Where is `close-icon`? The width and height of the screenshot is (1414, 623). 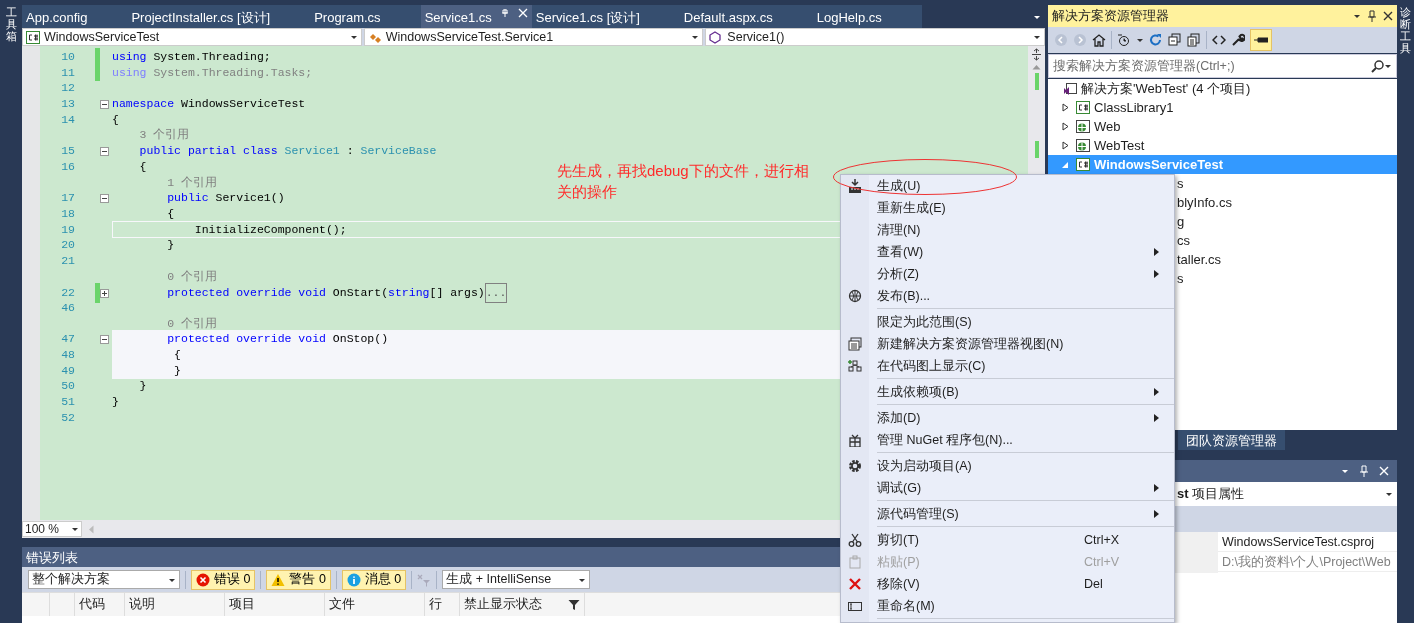 close-icon is located at coordinates (1388, 16).